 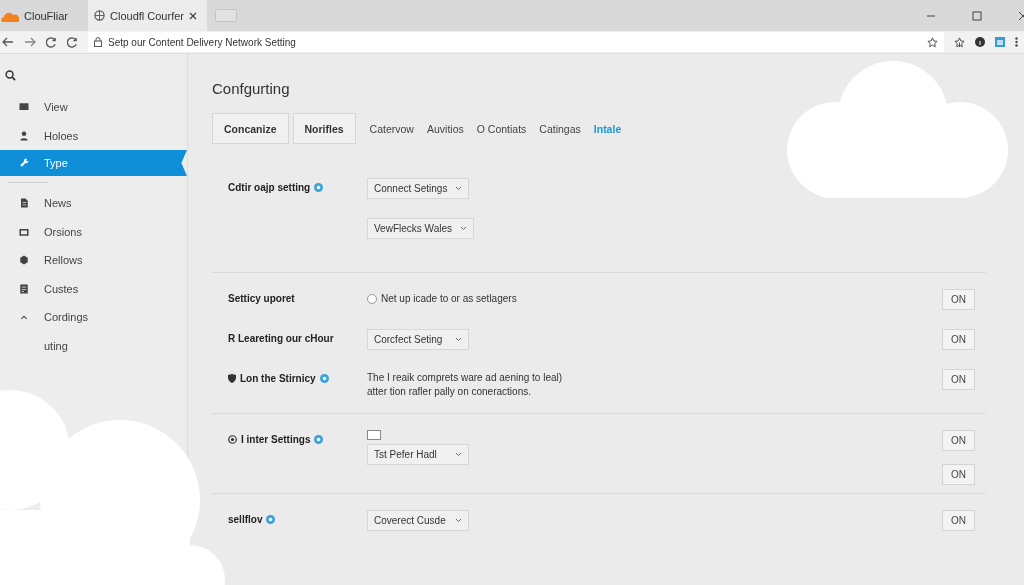 What do you see at coordinates (93, 163) in the screenshot?
I see `sidebar-item: Type` at bounding box center [93, 163].